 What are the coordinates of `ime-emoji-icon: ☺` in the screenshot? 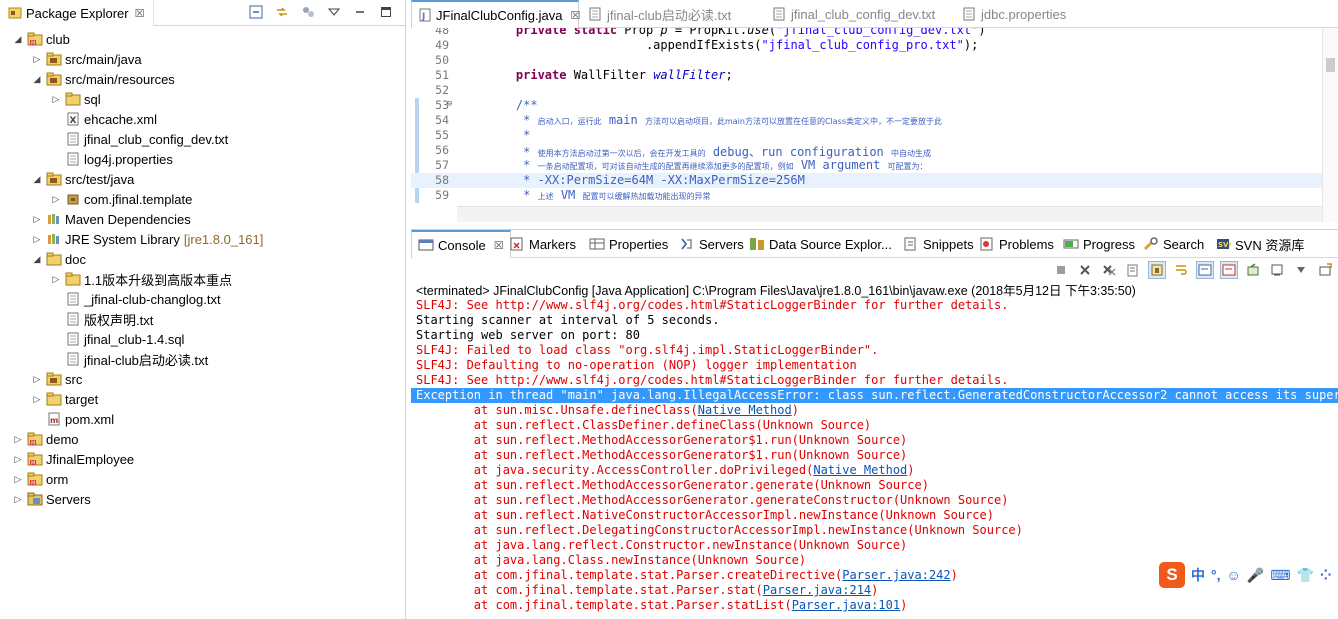 It's located at (1234, 575).